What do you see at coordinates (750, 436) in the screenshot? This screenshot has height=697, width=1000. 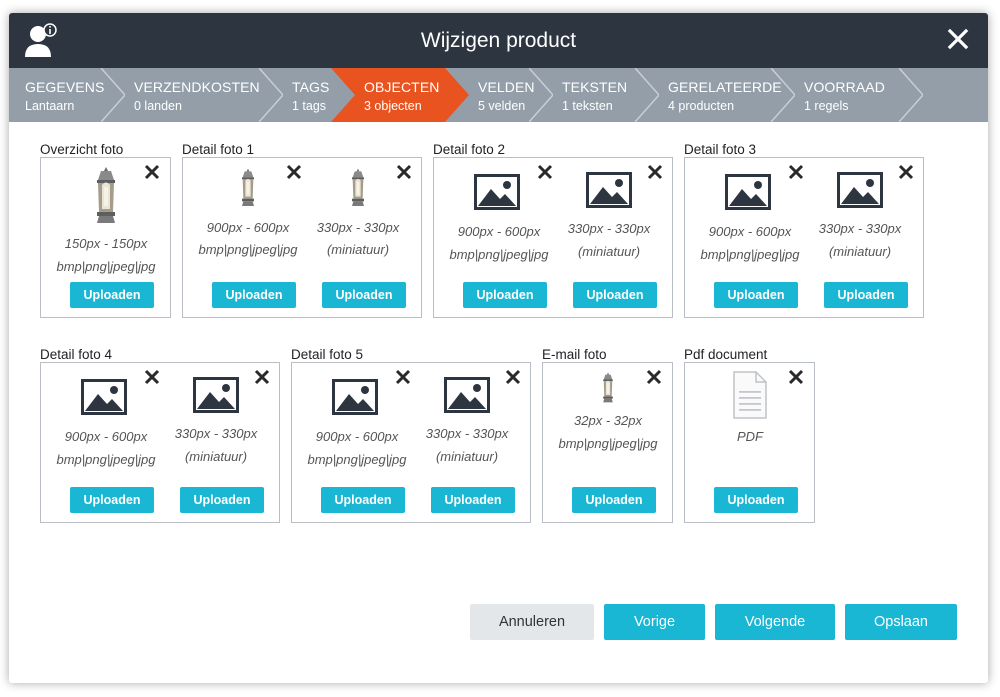 I see `image-dimensions: PDF` at bounding box center [750, 436].